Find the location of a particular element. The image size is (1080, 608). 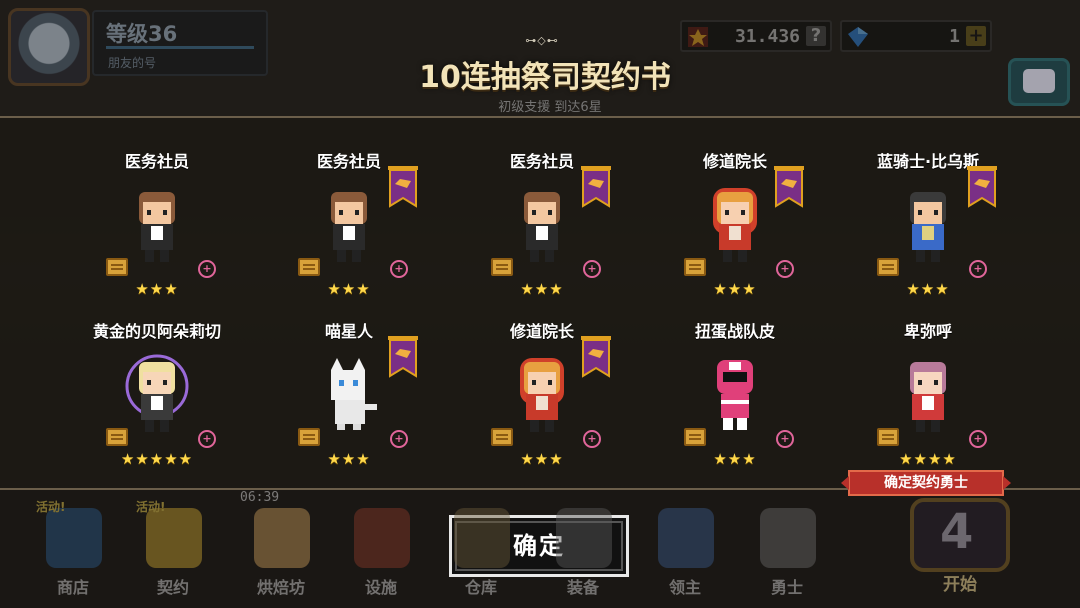

add-gem-button: + is located at coordinates (976, 36).